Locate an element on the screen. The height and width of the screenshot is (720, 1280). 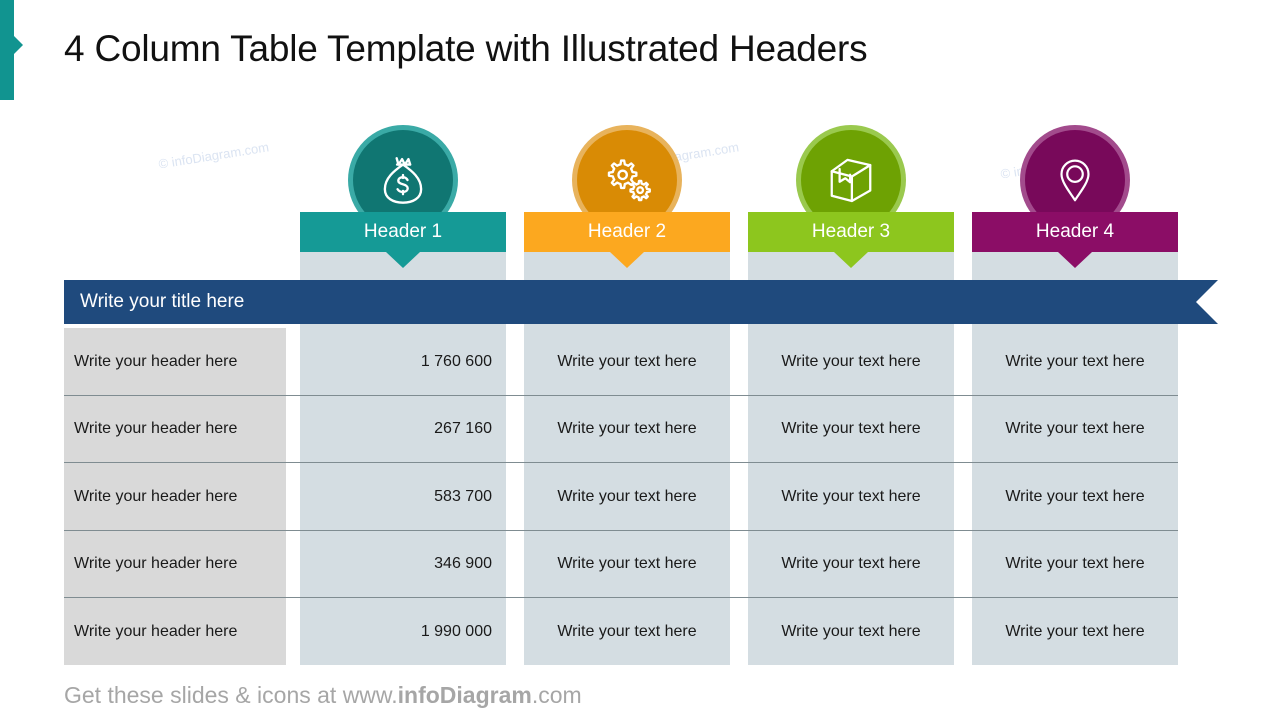
watermark: © infoDiagram.com is located at coordinates (213, 155).